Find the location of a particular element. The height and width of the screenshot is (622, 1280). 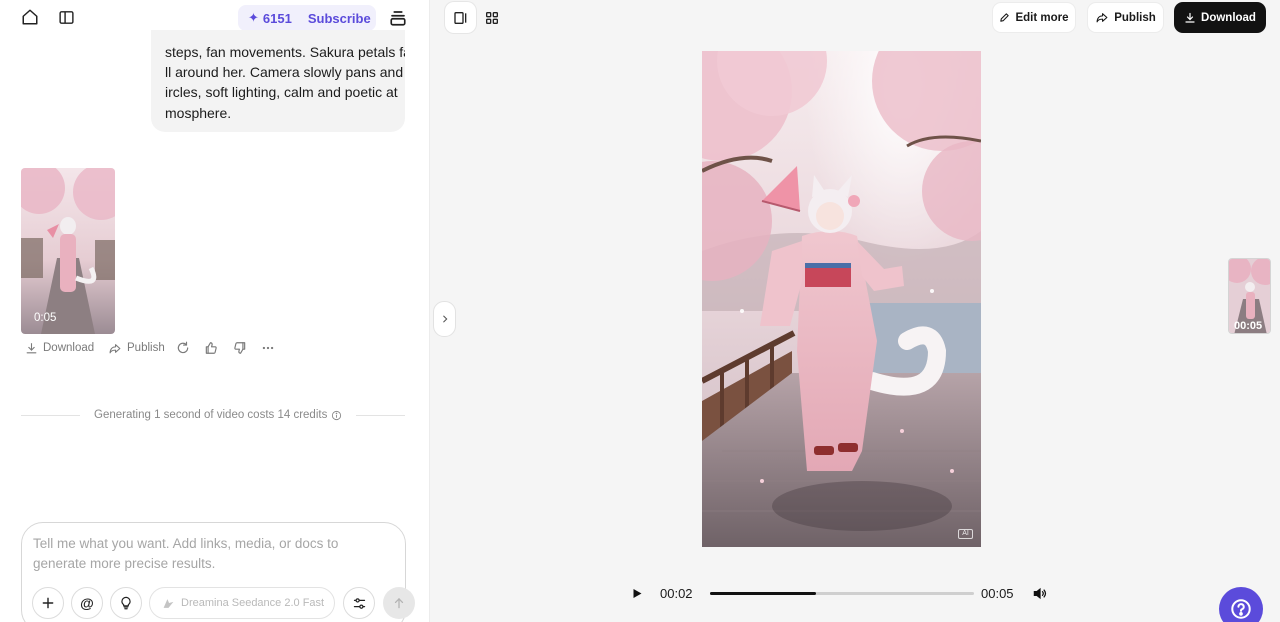

help-button is located at coordinates (1241, 604).